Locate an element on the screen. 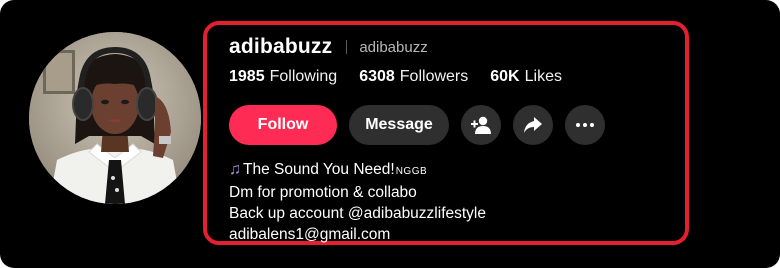 This screenshot has width=780, height=268. bio-line-3: Back up account @adibabuzzlifestyle is located at coordinates (357, 213).